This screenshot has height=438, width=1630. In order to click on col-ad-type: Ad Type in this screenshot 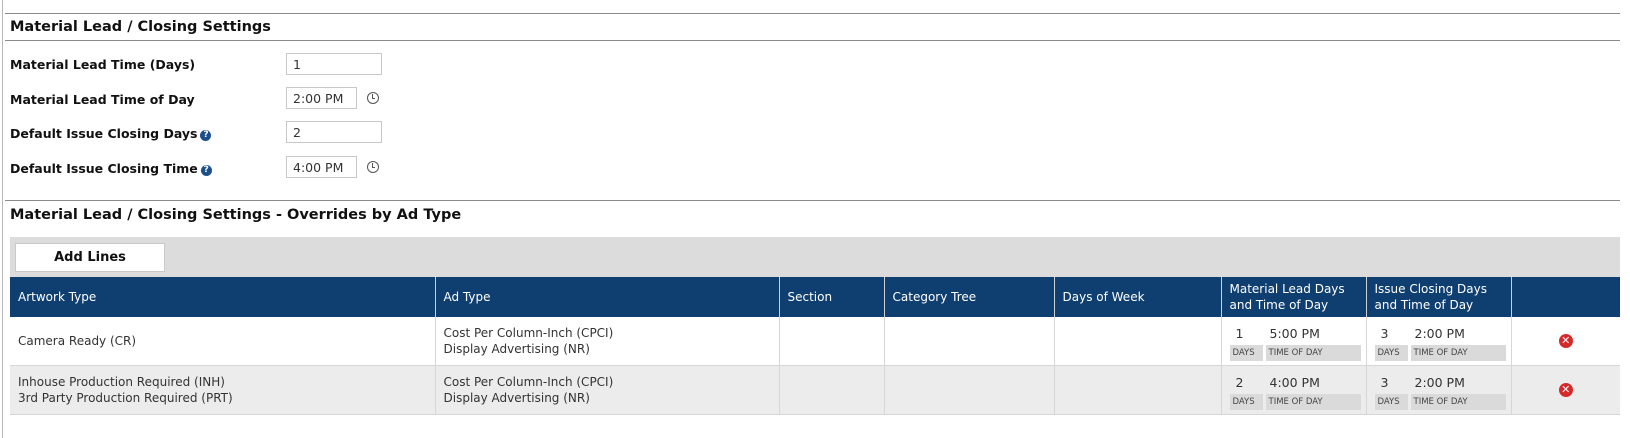, I will do `click(606, 297)`.